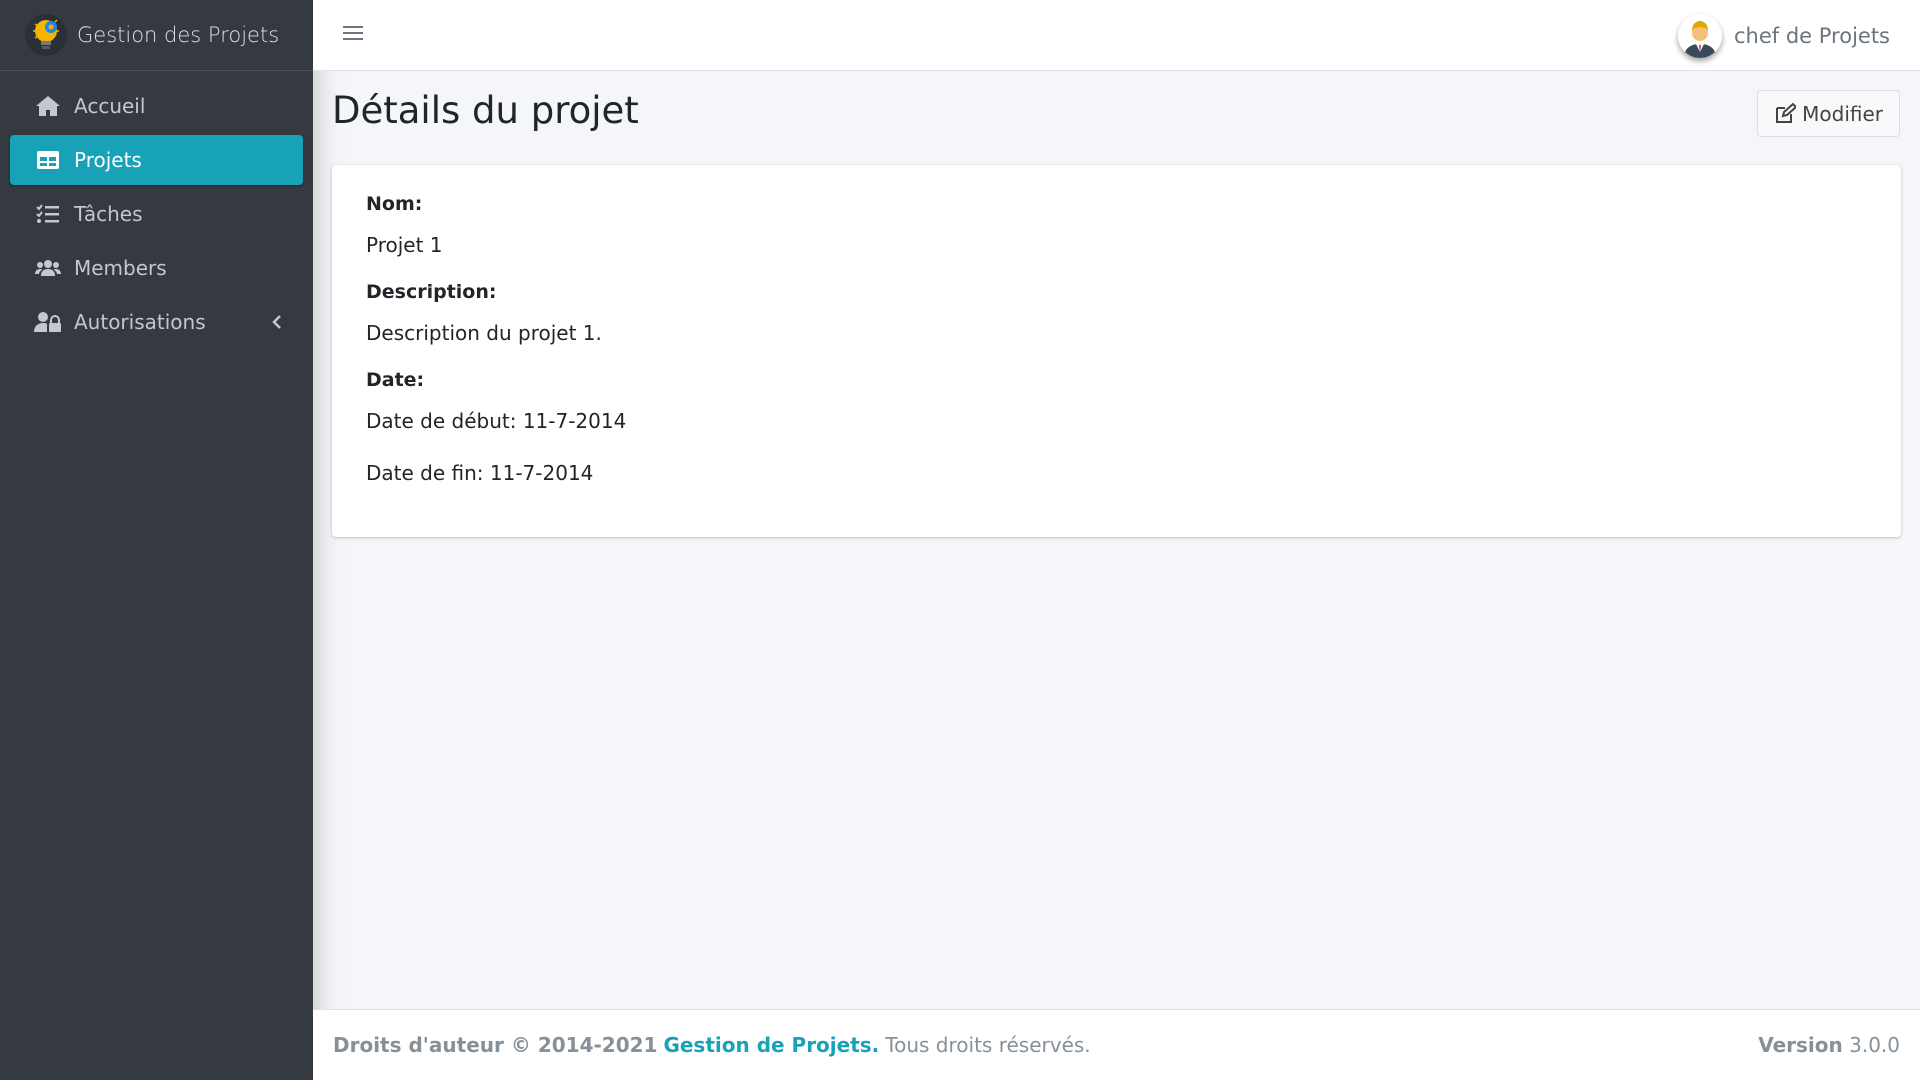  Describe the element at coordinates (108, 214) in the screenshot. I see `sidebar-item-label: Tâches` at that location.